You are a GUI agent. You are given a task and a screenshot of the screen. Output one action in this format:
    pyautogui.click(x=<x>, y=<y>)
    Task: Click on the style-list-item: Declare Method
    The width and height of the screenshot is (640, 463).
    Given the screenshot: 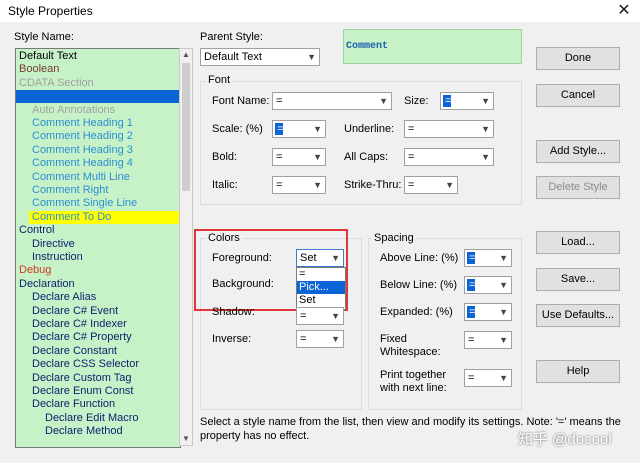 What is the action you would take?
    pyautogui.click(x=84, y=431)
    